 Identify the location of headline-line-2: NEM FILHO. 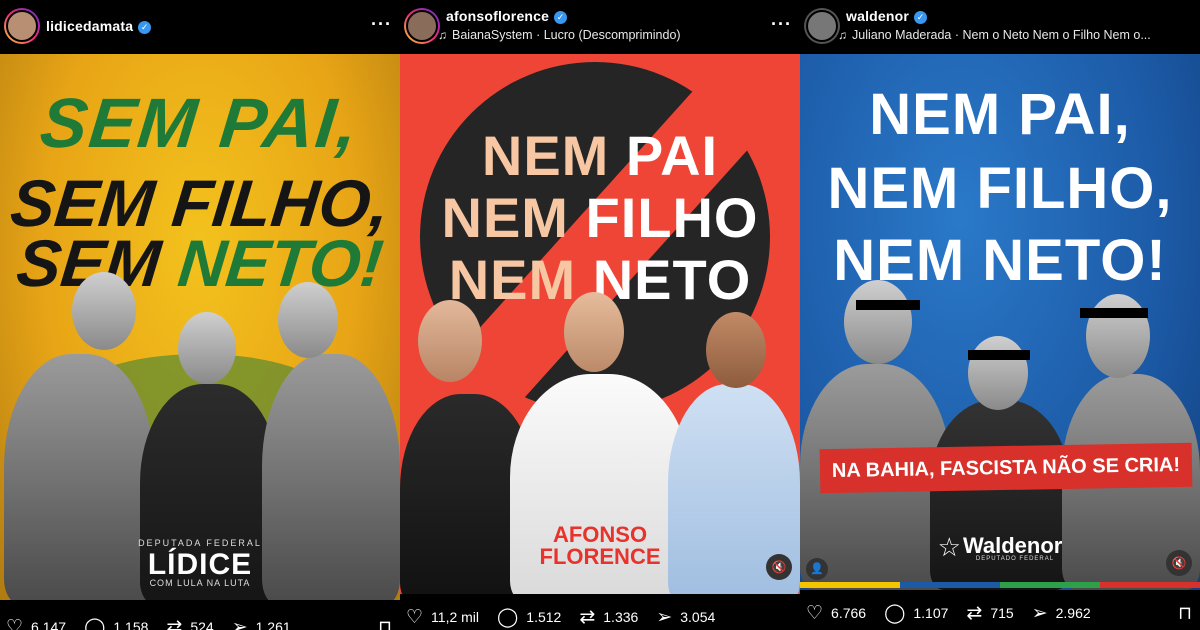
(600, 217).